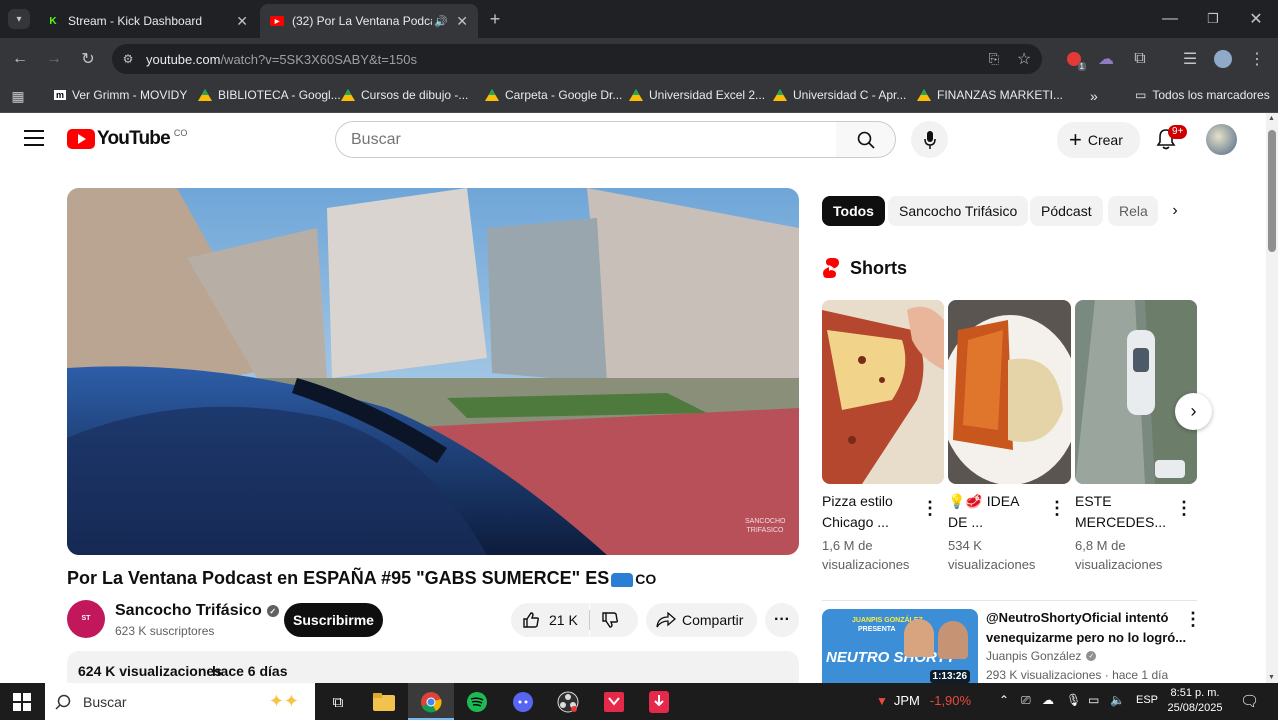 The image size is (1278, 720). Describe the element at coordinates (1093, 700) in the screenshot. I see `network-icon: ▭` at that location.